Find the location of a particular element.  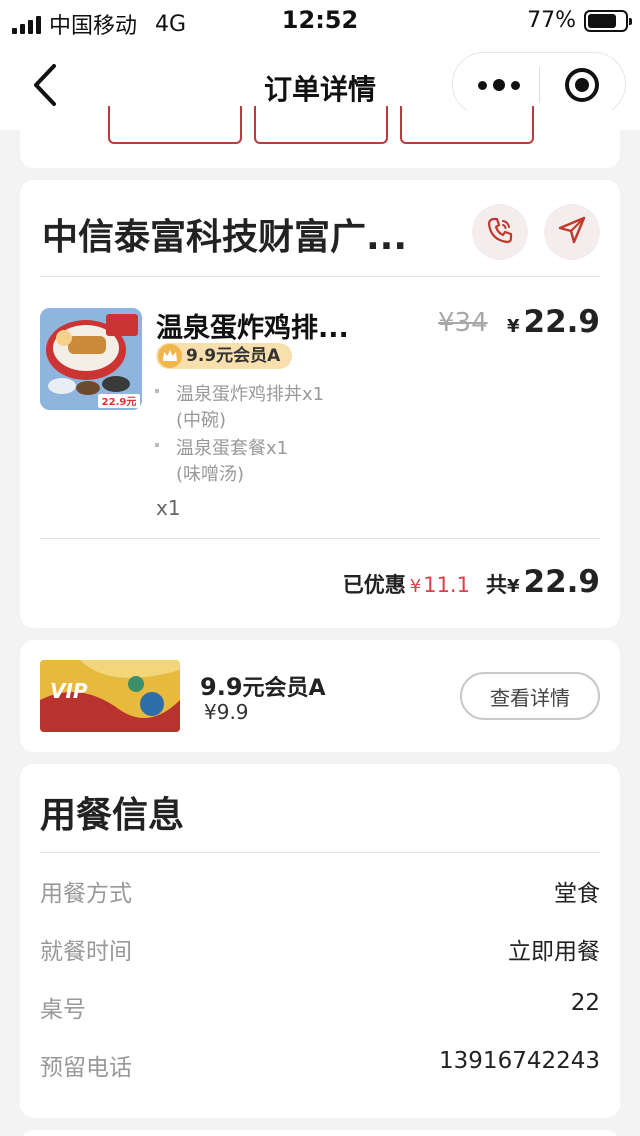

order-actions-card is located at coordinates (320, 137).